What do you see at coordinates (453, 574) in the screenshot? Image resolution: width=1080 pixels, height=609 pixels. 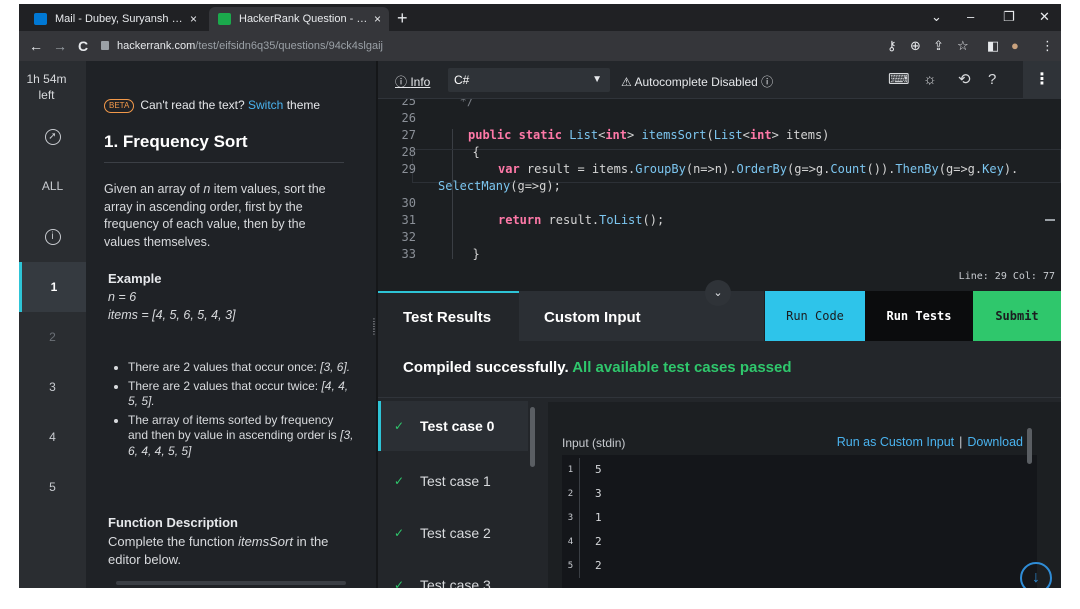 I see `test-case-3: ✓ Test case 3` at bounding box center [453, 574].